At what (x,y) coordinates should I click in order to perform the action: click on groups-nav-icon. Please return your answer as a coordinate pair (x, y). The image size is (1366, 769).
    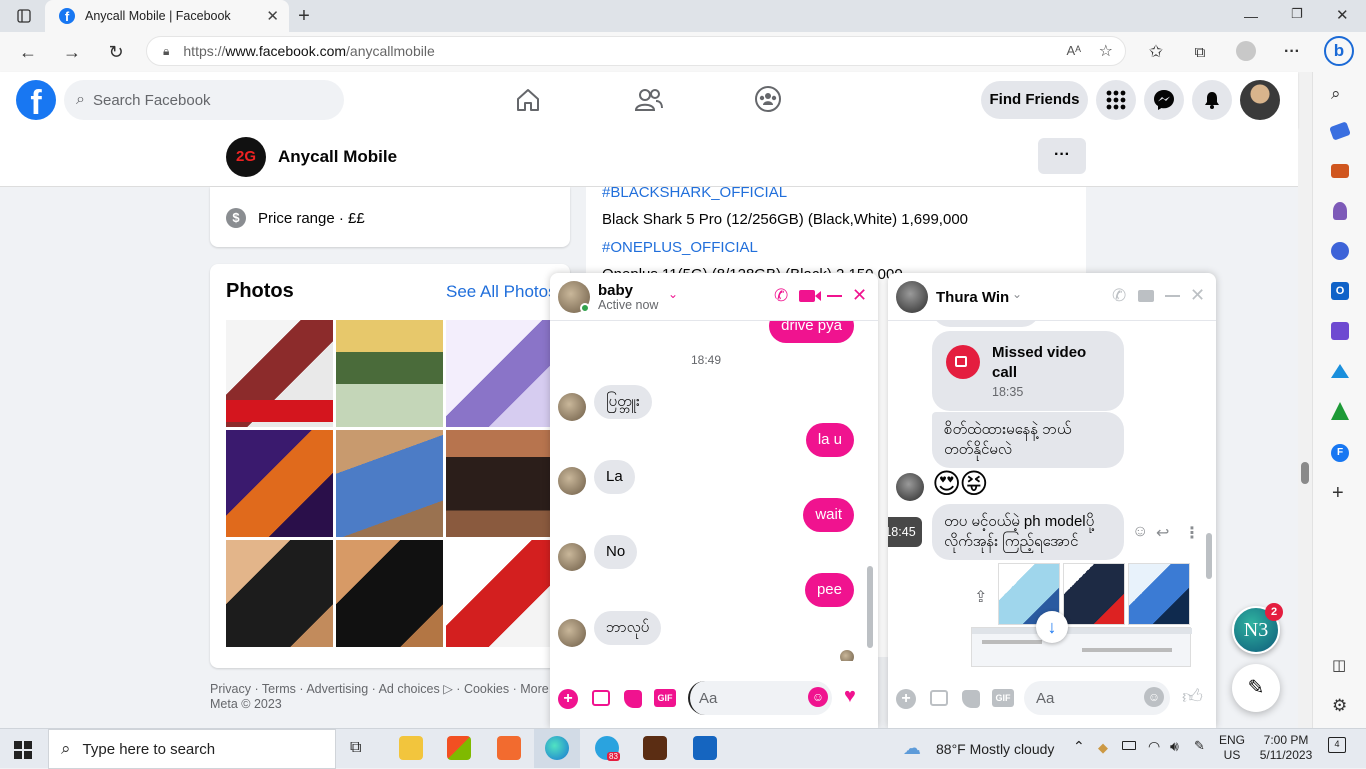
    Looking at the image, I should click on (768, 100).